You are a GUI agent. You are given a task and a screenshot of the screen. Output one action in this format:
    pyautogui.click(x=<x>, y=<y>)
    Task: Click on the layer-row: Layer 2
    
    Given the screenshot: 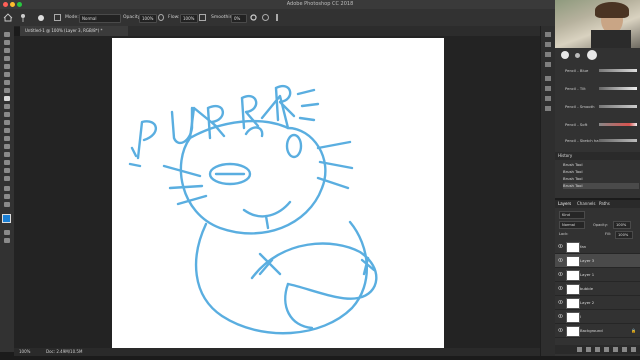 What is the action you would take?
    pyautogui.click(x=597, y=303)
    